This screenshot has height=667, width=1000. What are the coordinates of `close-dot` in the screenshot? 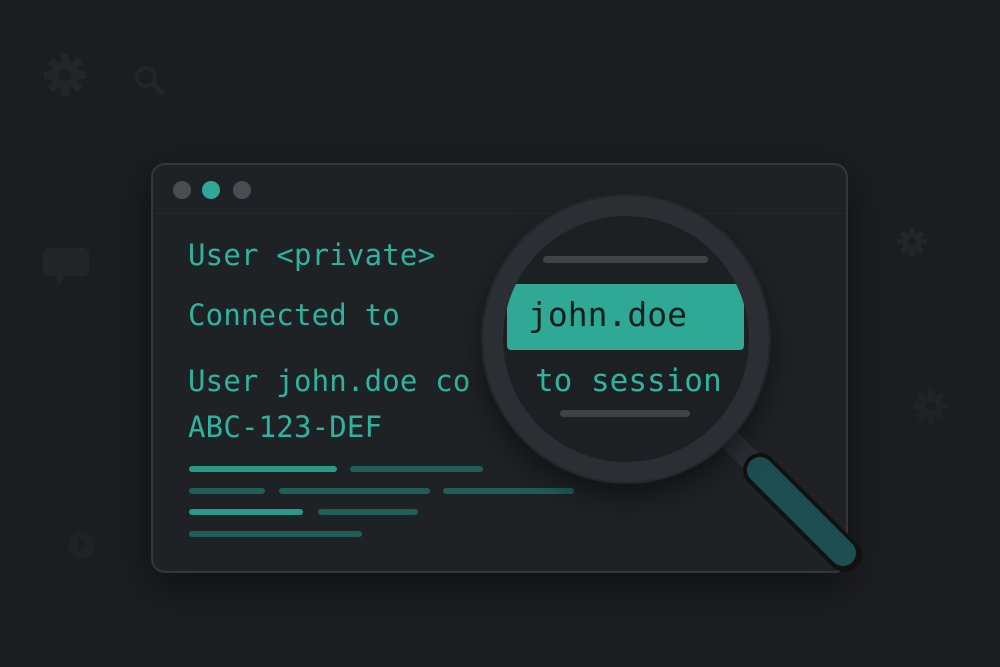 It's located at (182, 190).